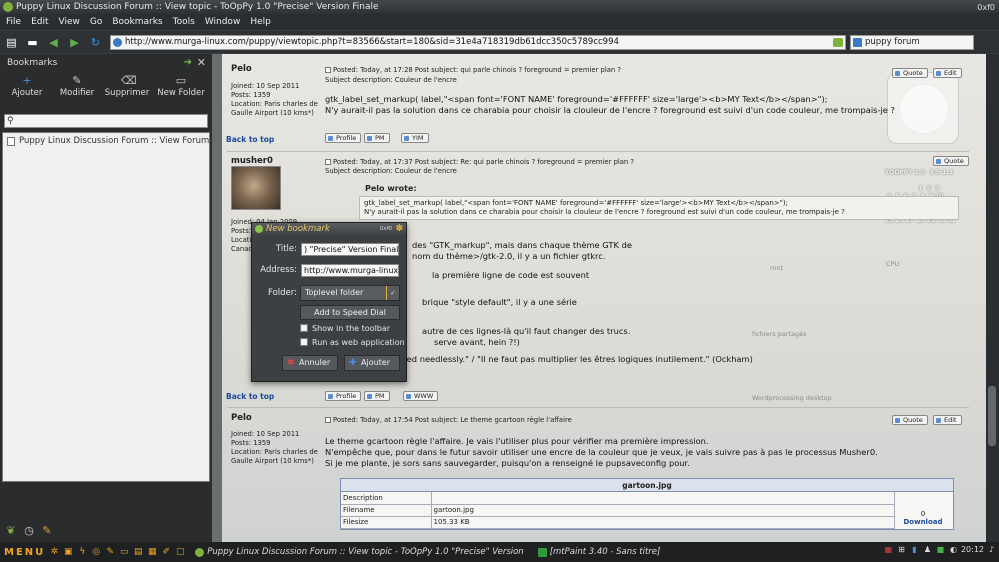  What do you see at coordinates (912, 42) in the screenshot?
I see `search-input: puppy forum` at bounding box center [912, 42].